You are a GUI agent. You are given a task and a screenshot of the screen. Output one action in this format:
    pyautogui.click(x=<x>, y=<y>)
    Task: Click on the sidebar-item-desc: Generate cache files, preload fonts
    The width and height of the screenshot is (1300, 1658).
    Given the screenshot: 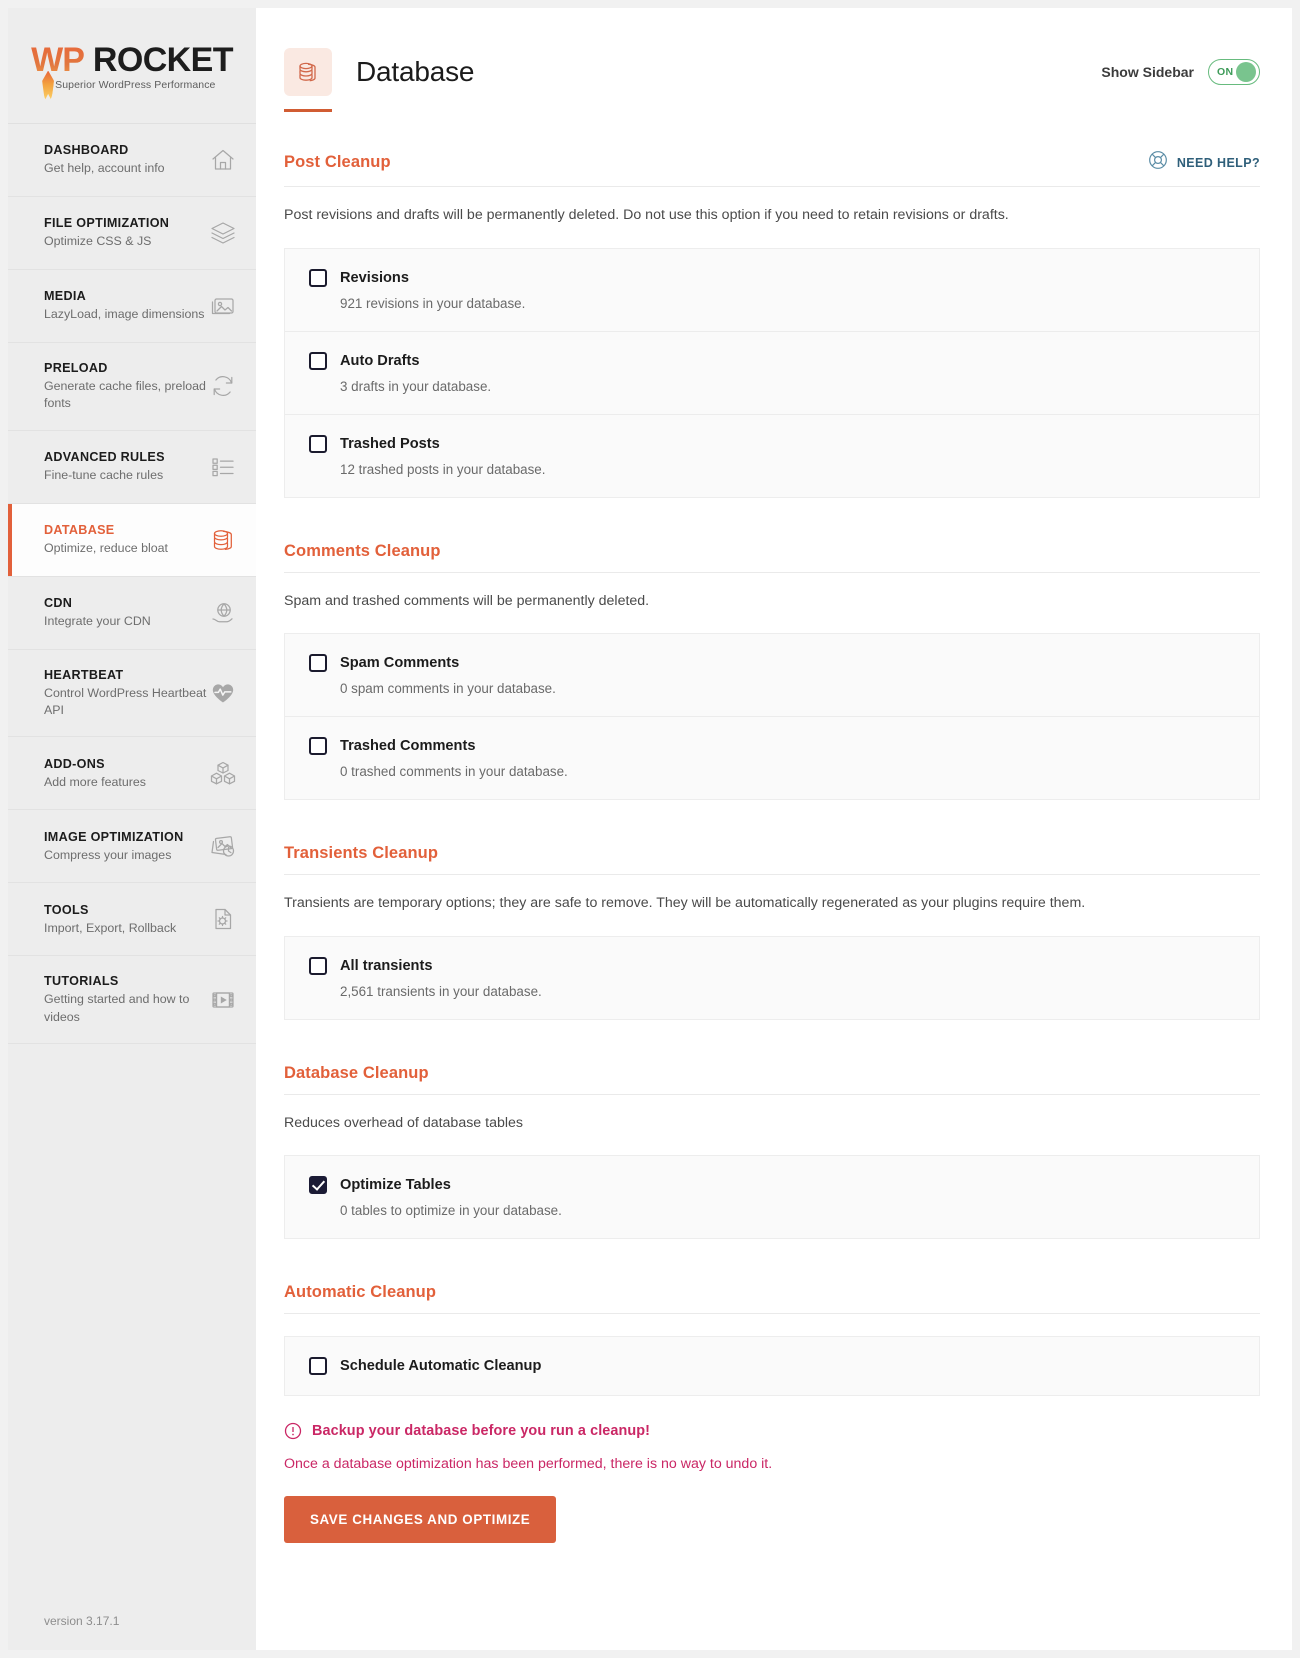 What is the action you would take?
    pyautogui.click(x=125, y=395)
    